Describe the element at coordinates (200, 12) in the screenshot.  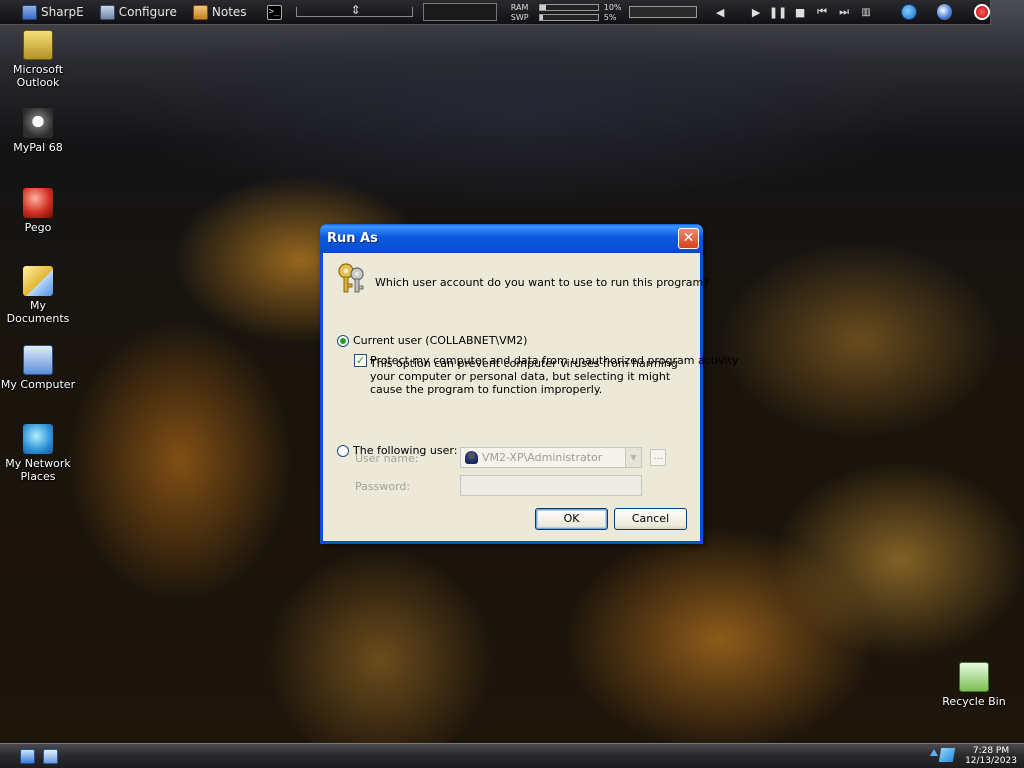
I see `notes-icon` at that location.